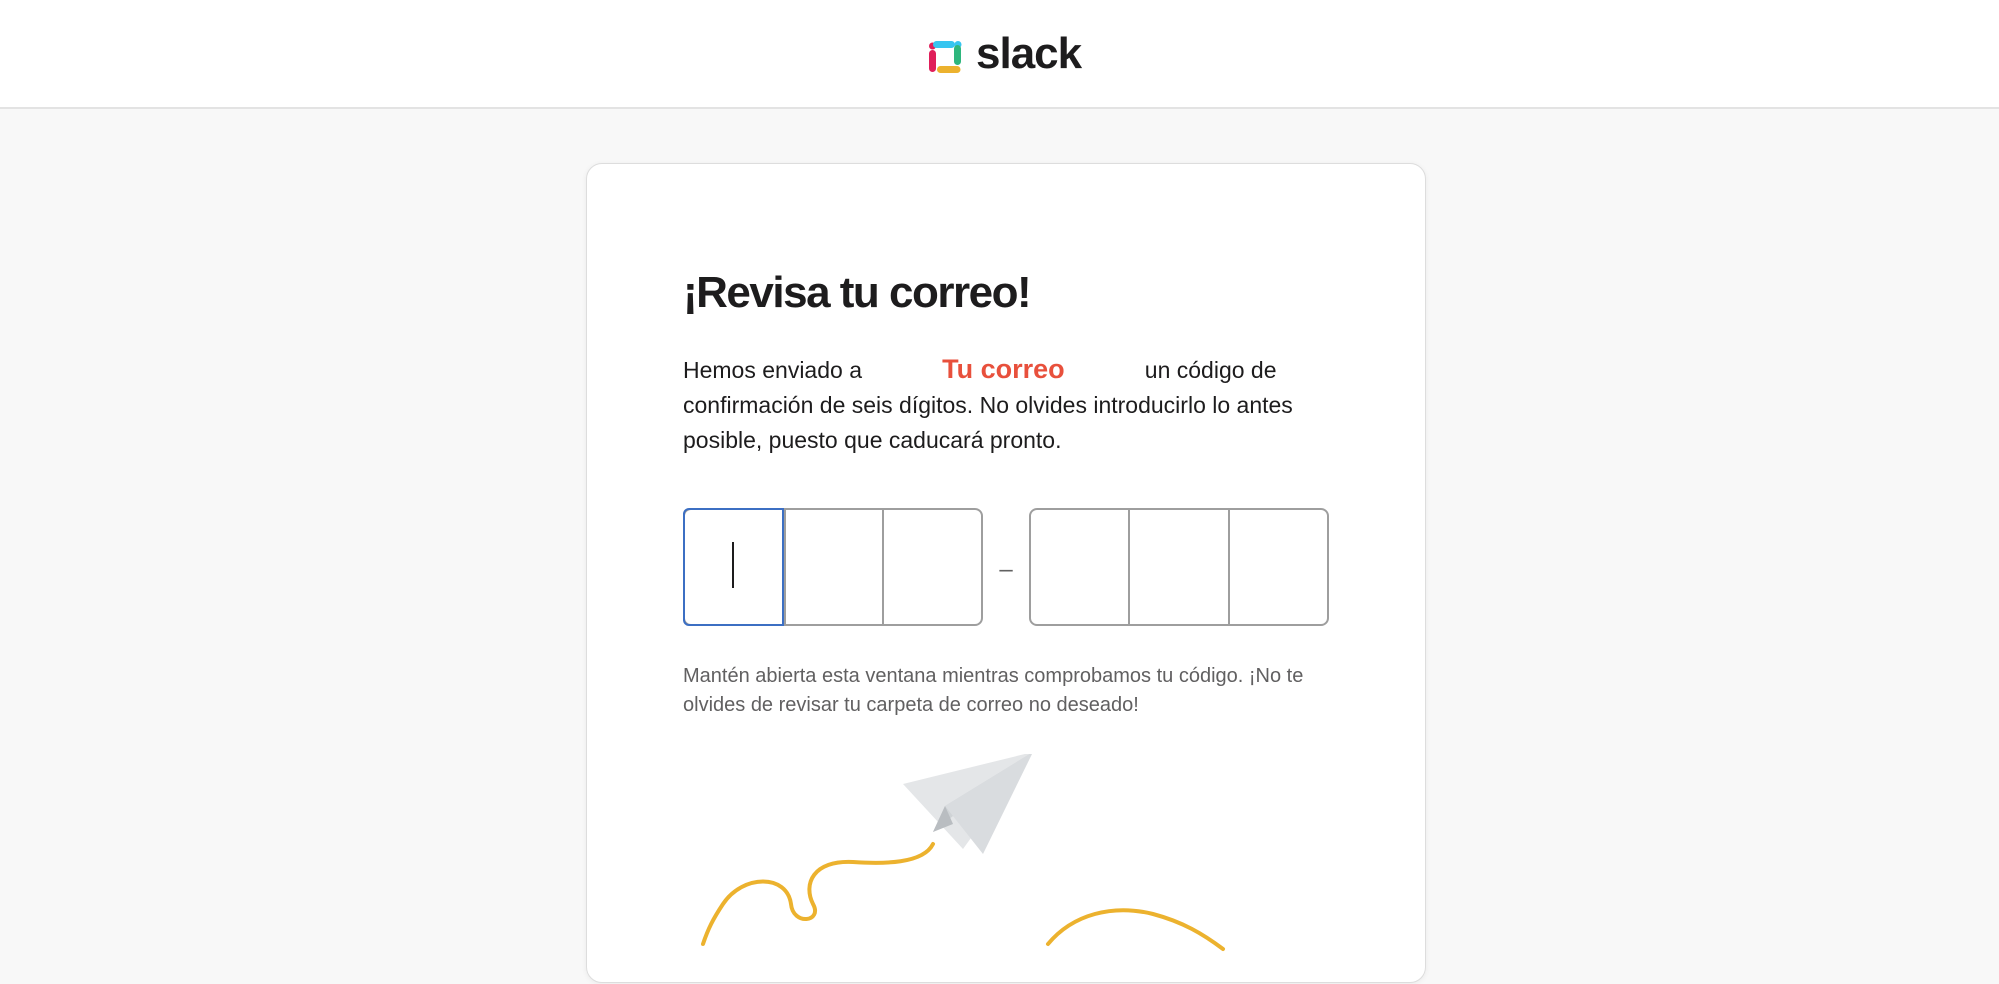 This screenshot has height=984, width=1999. What do you see at coordinates (1003, 369) in the screenshot?
I see `email-address: Tu correo` at bounding box center [1003, 369].